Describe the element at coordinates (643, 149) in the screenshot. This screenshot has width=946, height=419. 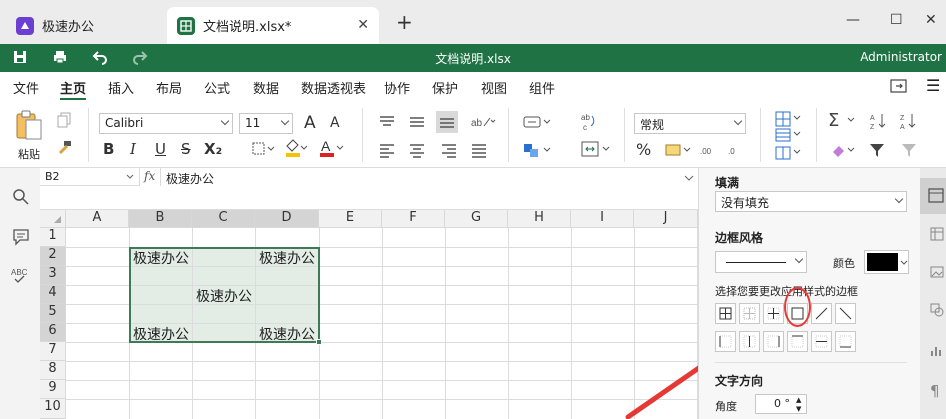
I see `percent-button: %` at that location.